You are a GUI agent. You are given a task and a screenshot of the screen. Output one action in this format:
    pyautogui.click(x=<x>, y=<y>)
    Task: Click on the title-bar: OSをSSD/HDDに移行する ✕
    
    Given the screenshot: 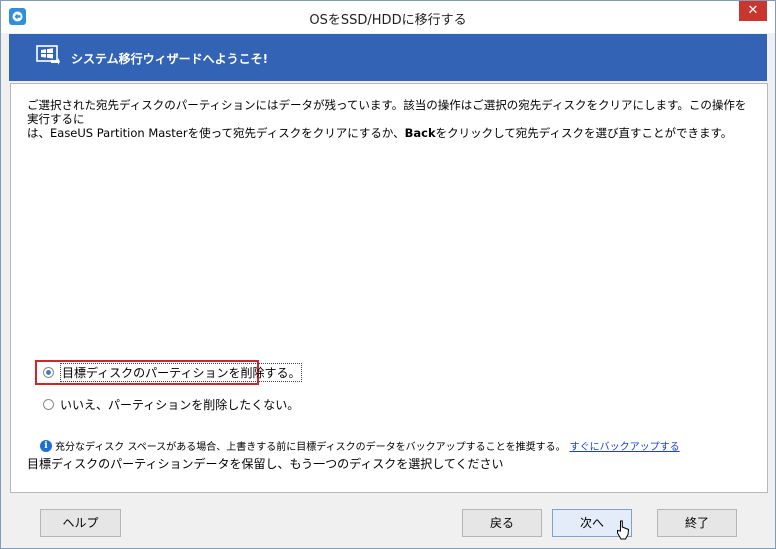 What is the action you would take?
    pyautogui.click(x=388, y=17)
    